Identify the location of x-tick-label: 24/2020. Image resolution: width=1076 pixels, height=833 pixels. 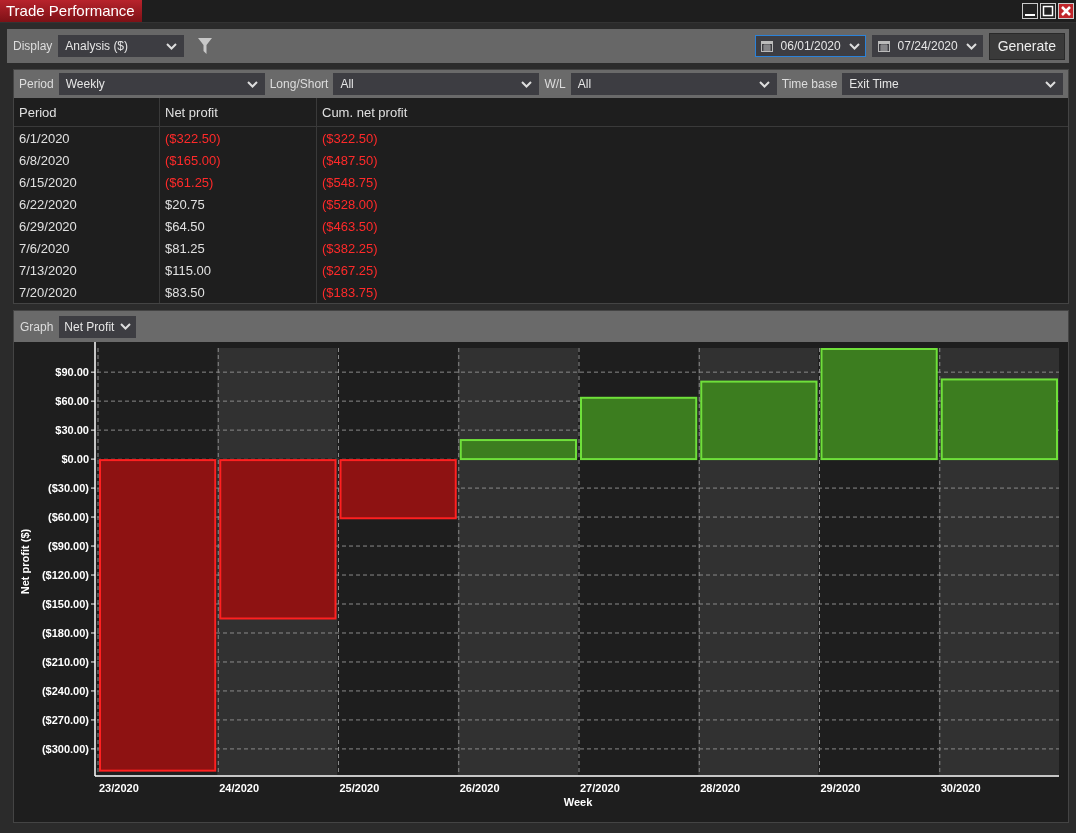
(239, 788).